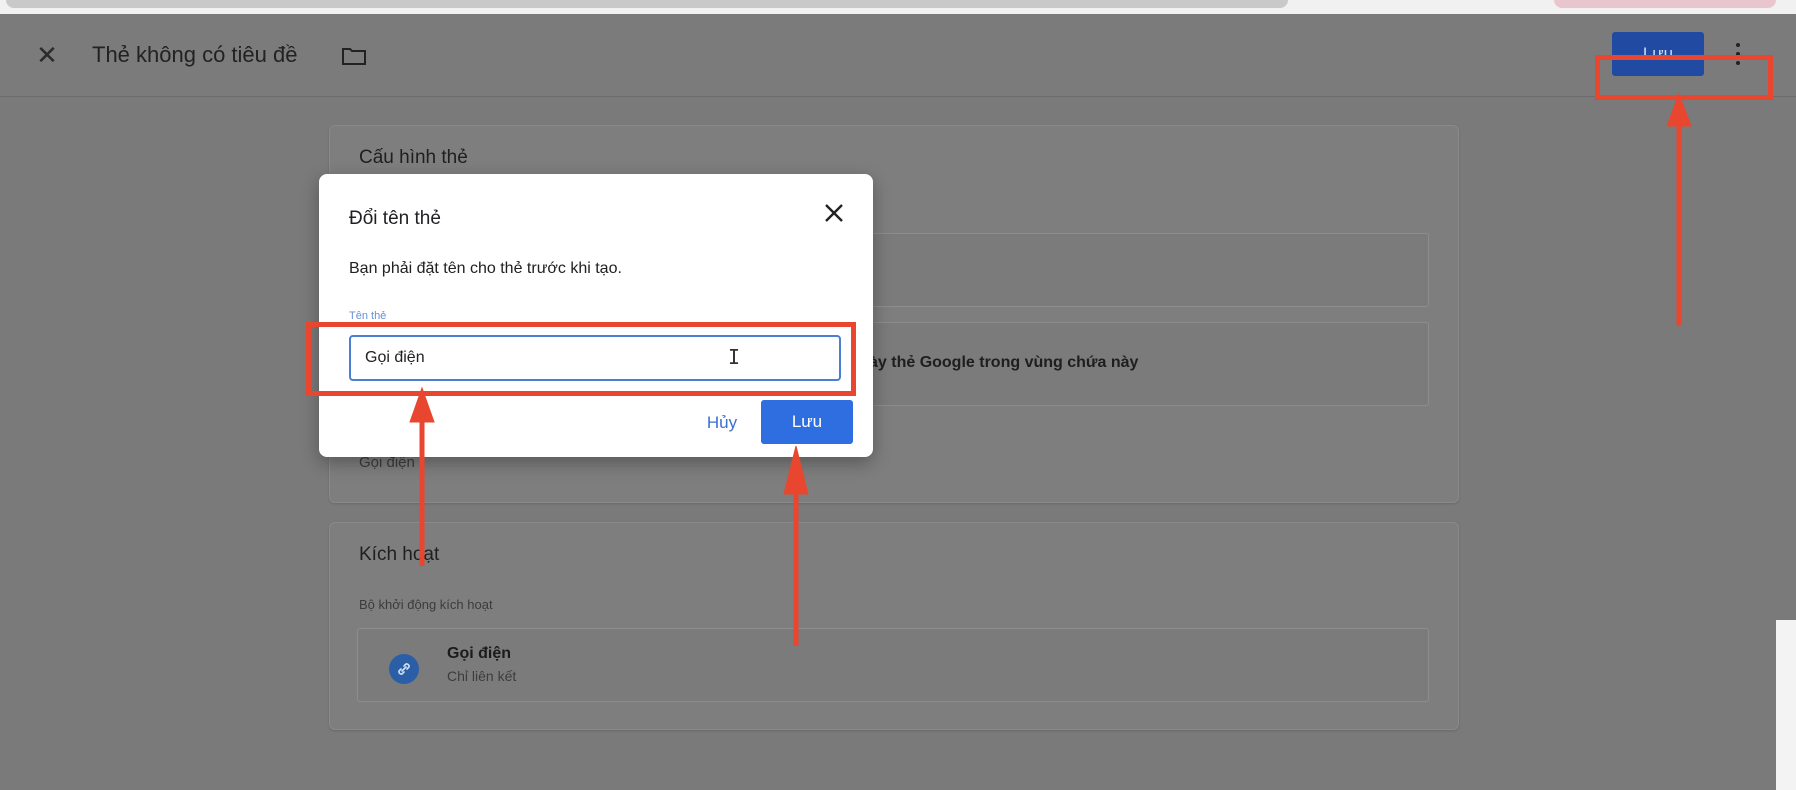 This screenshot has height=790, width=1796. I want to click on arrow-dialog-save, so click(796, 470).